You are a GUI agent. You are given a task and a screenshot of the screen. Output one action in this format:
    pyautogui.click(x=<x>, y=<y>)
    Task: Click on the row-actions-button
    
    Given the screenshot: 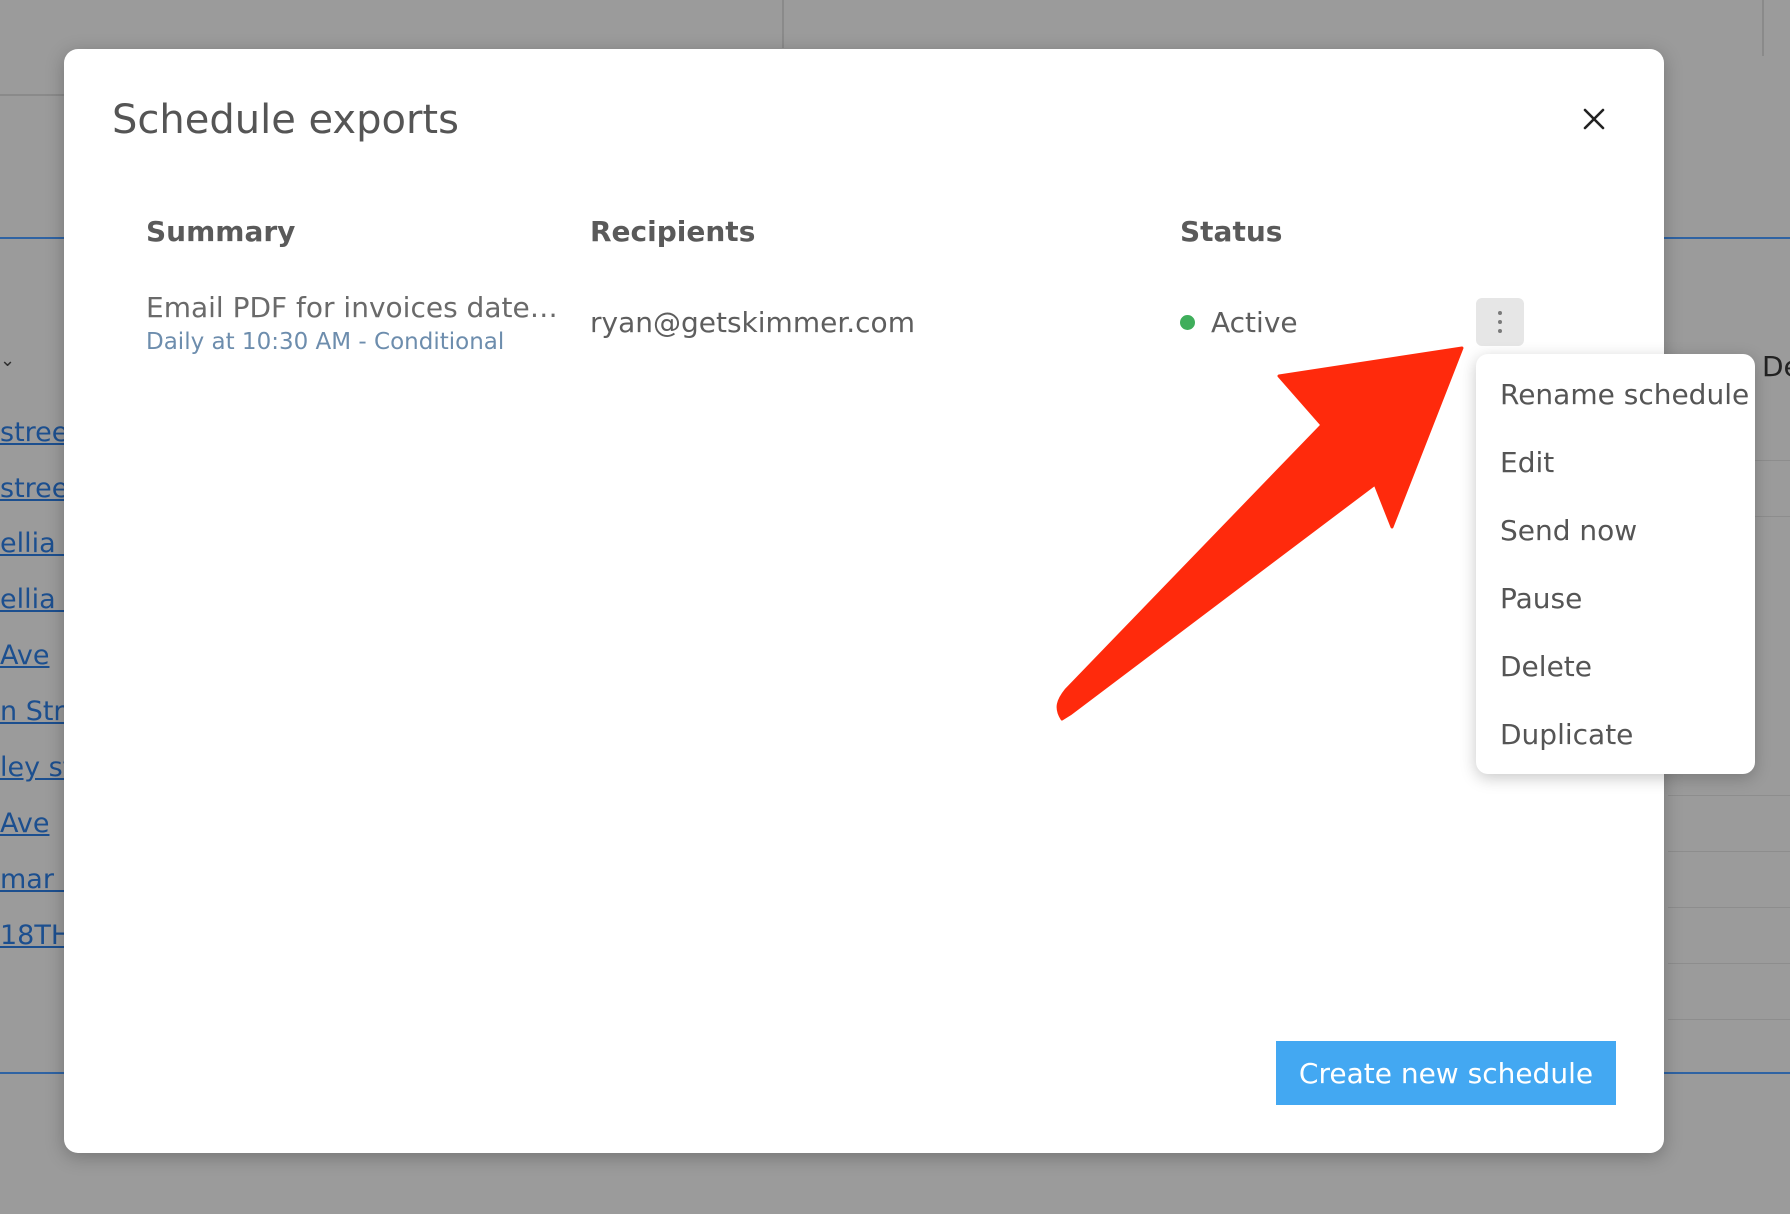 What is the action you would take?
    pyautogui.click(x=1500, y=322)
    